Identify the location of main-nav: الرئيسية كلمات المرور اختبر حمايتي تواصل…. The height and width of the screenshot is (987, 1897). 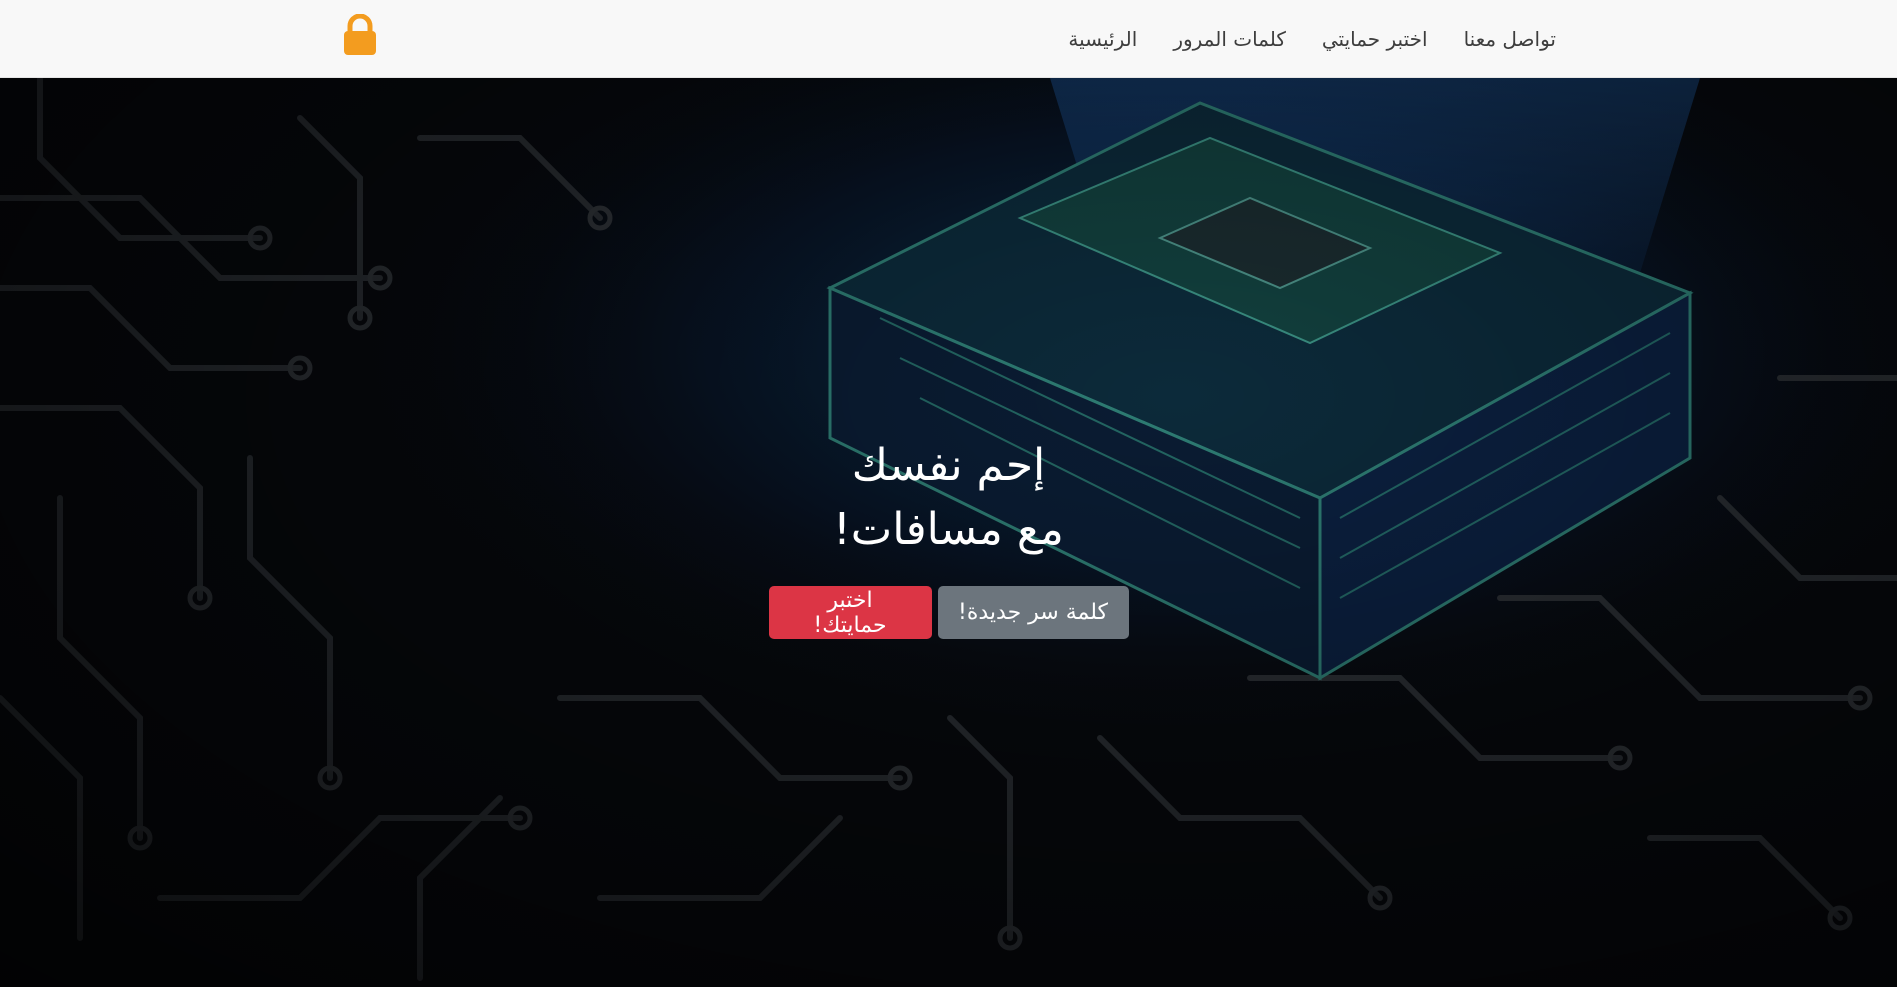
(1312, 39).